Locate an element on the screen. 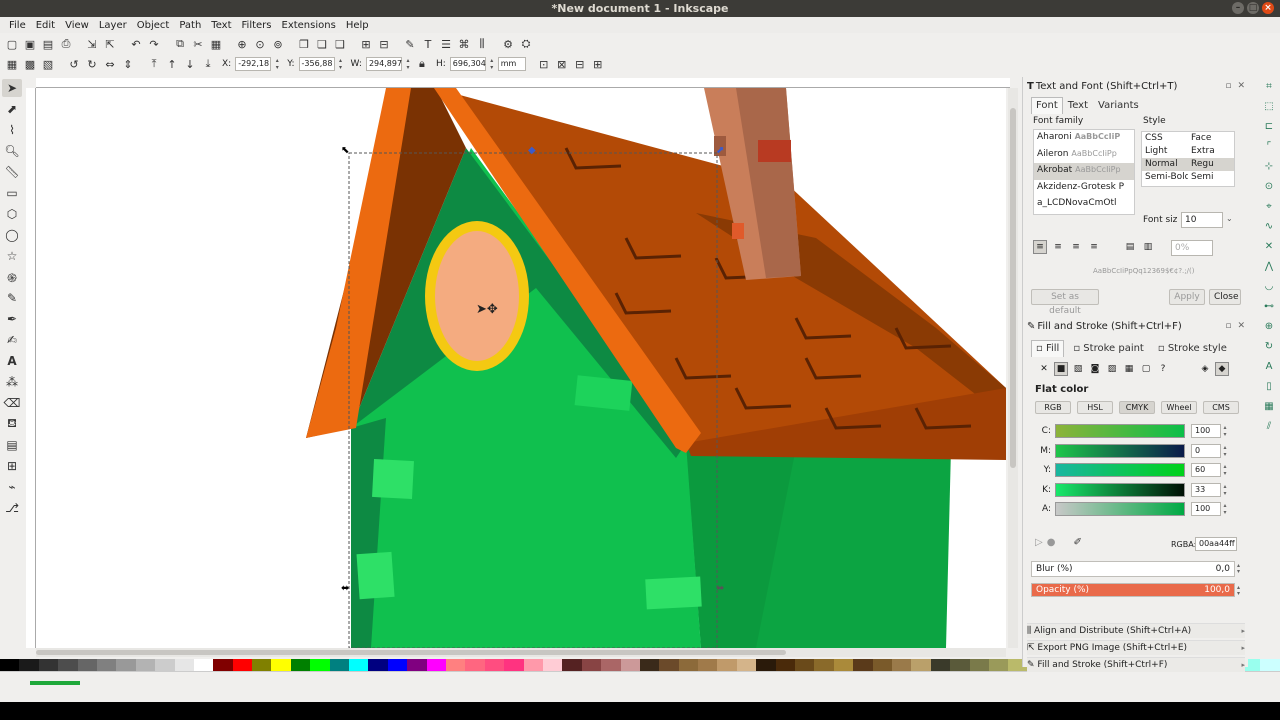 The image size is (1280, 720). font-list-item: a_LCDNovaCmOtl is located at coordinates (1084, 204).